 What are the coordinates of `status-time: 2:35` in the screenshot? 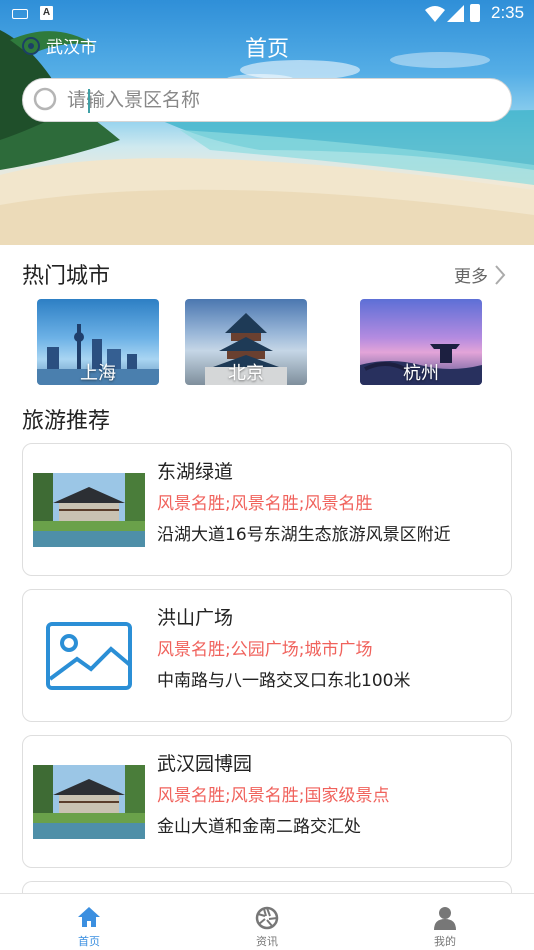 It's located at (508, 12).